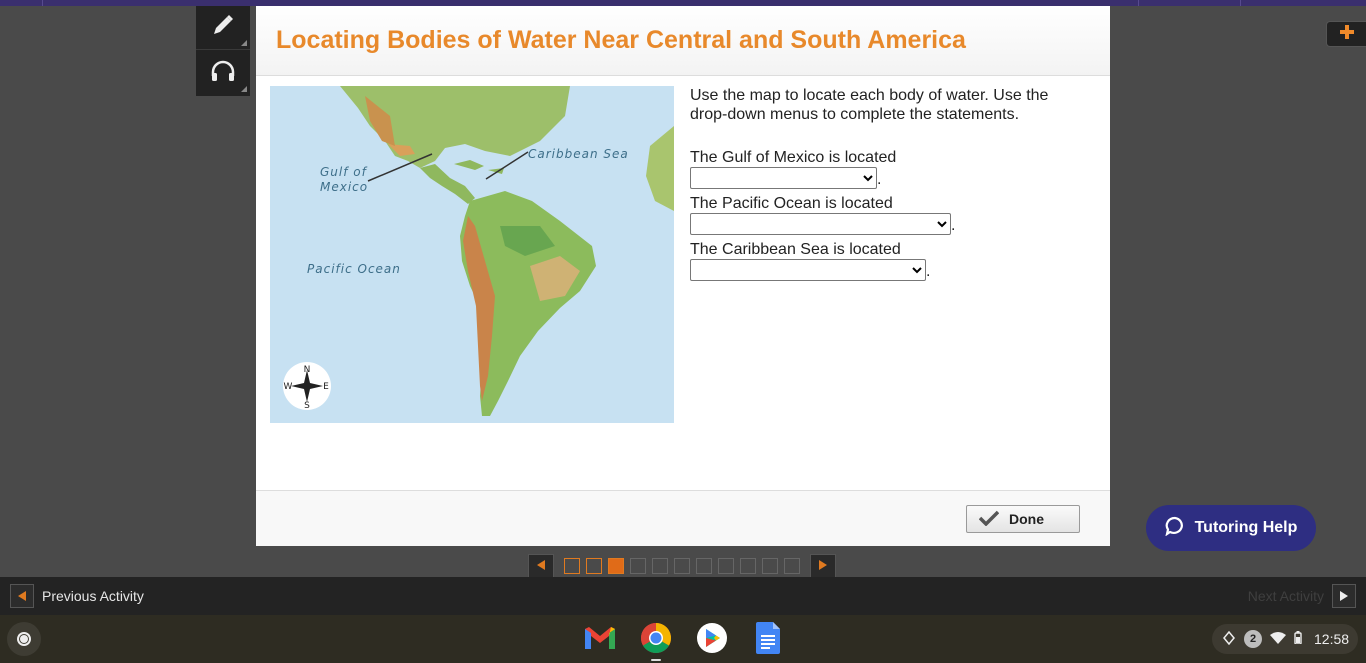 The width and height of the screenshot is (1366, 663). I want to click on statement-label: The Pacific Ocean is located, so click(791, 203).